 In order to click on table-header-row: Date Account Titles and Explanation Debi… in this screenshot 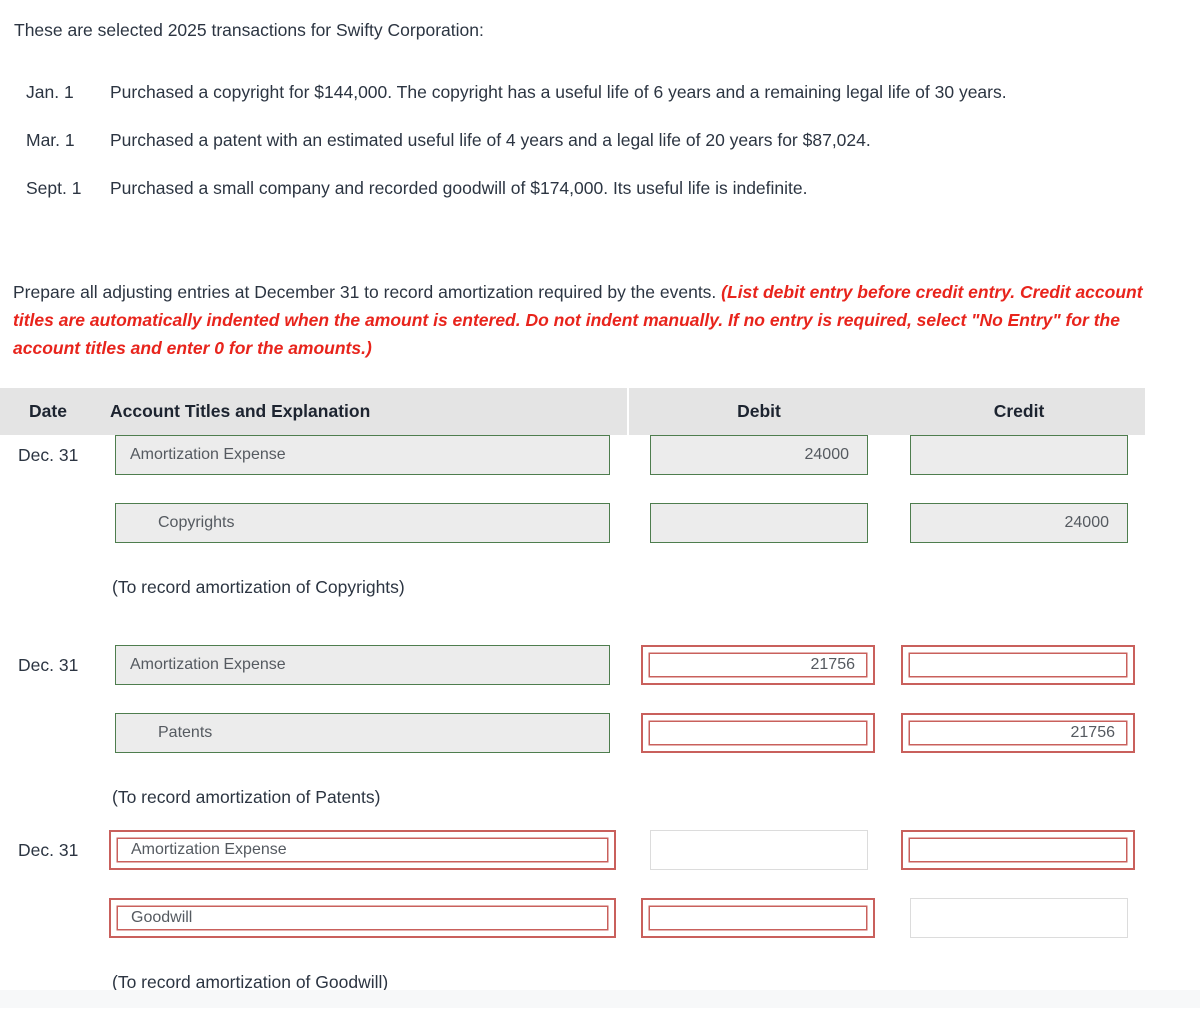, I will do `click(572, 411)`.